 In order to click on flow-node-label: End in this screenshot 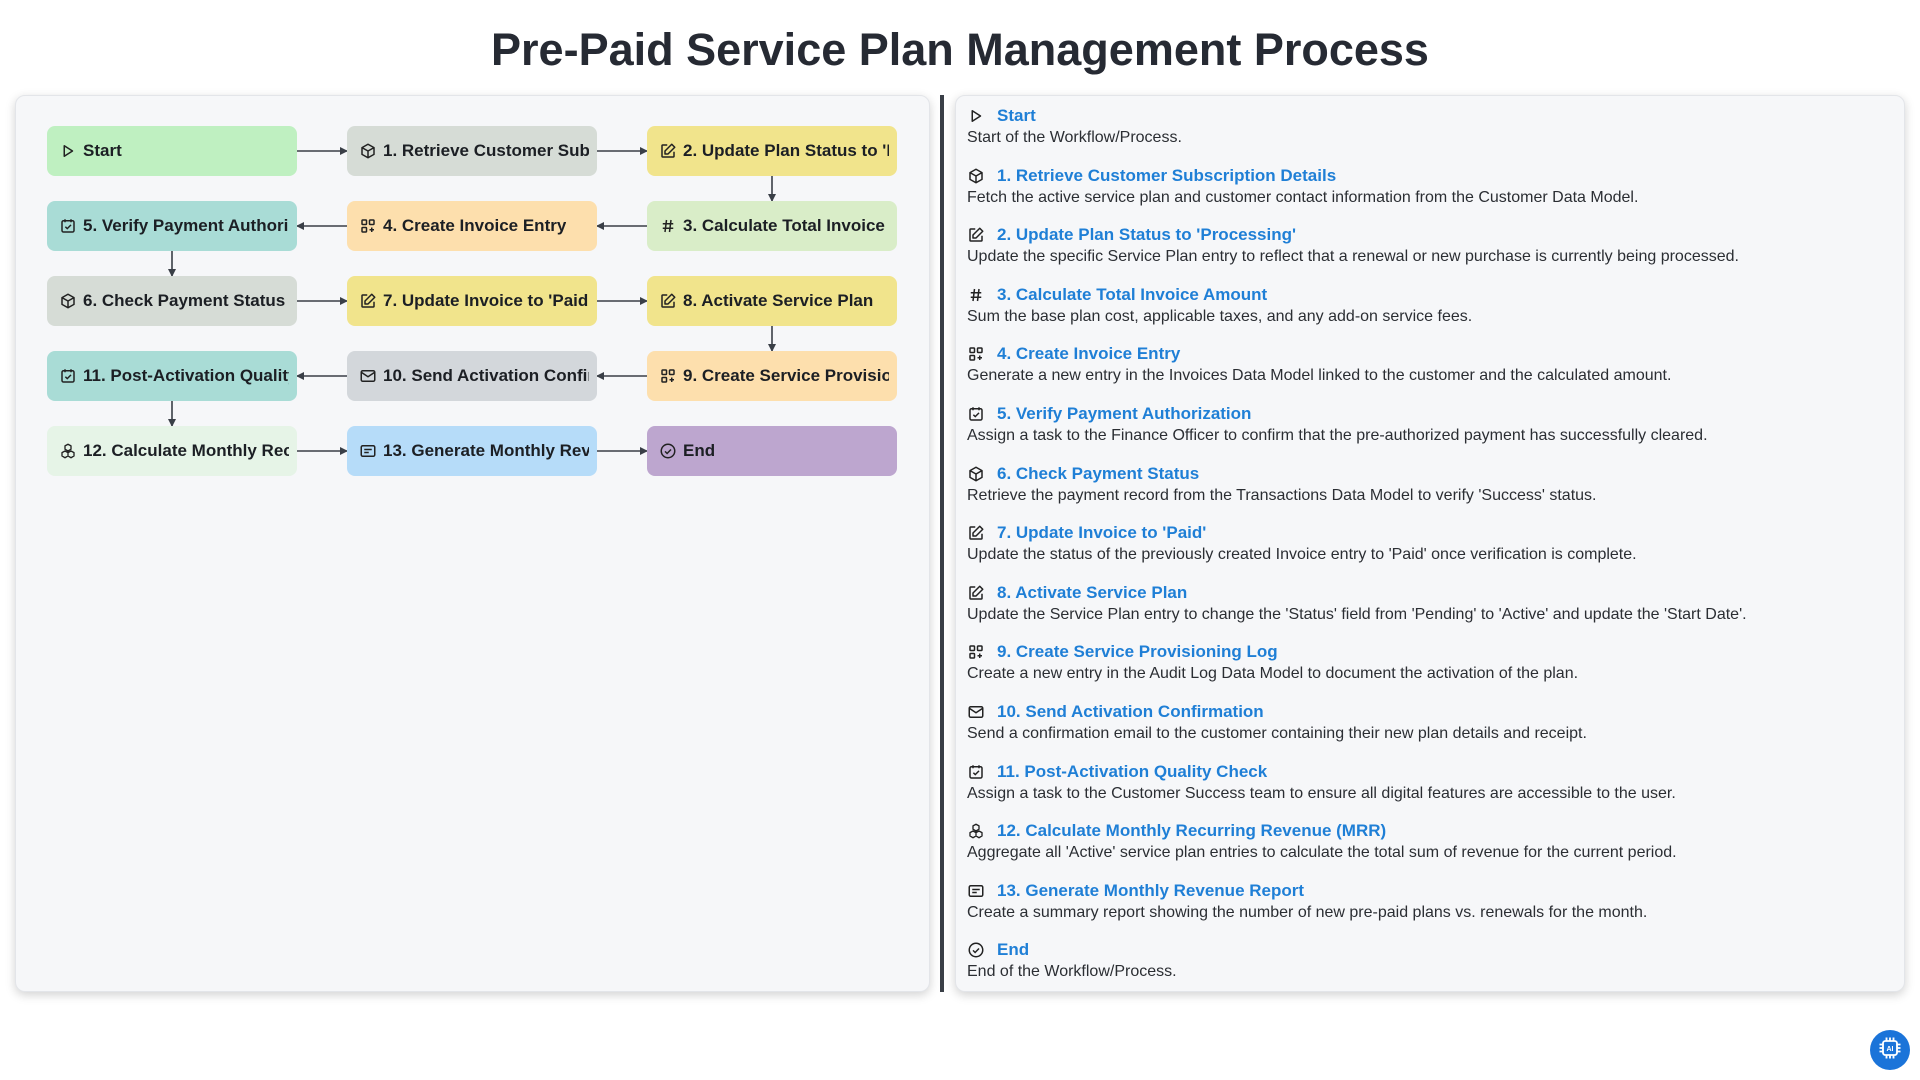, I will do `click(699, 450)`.